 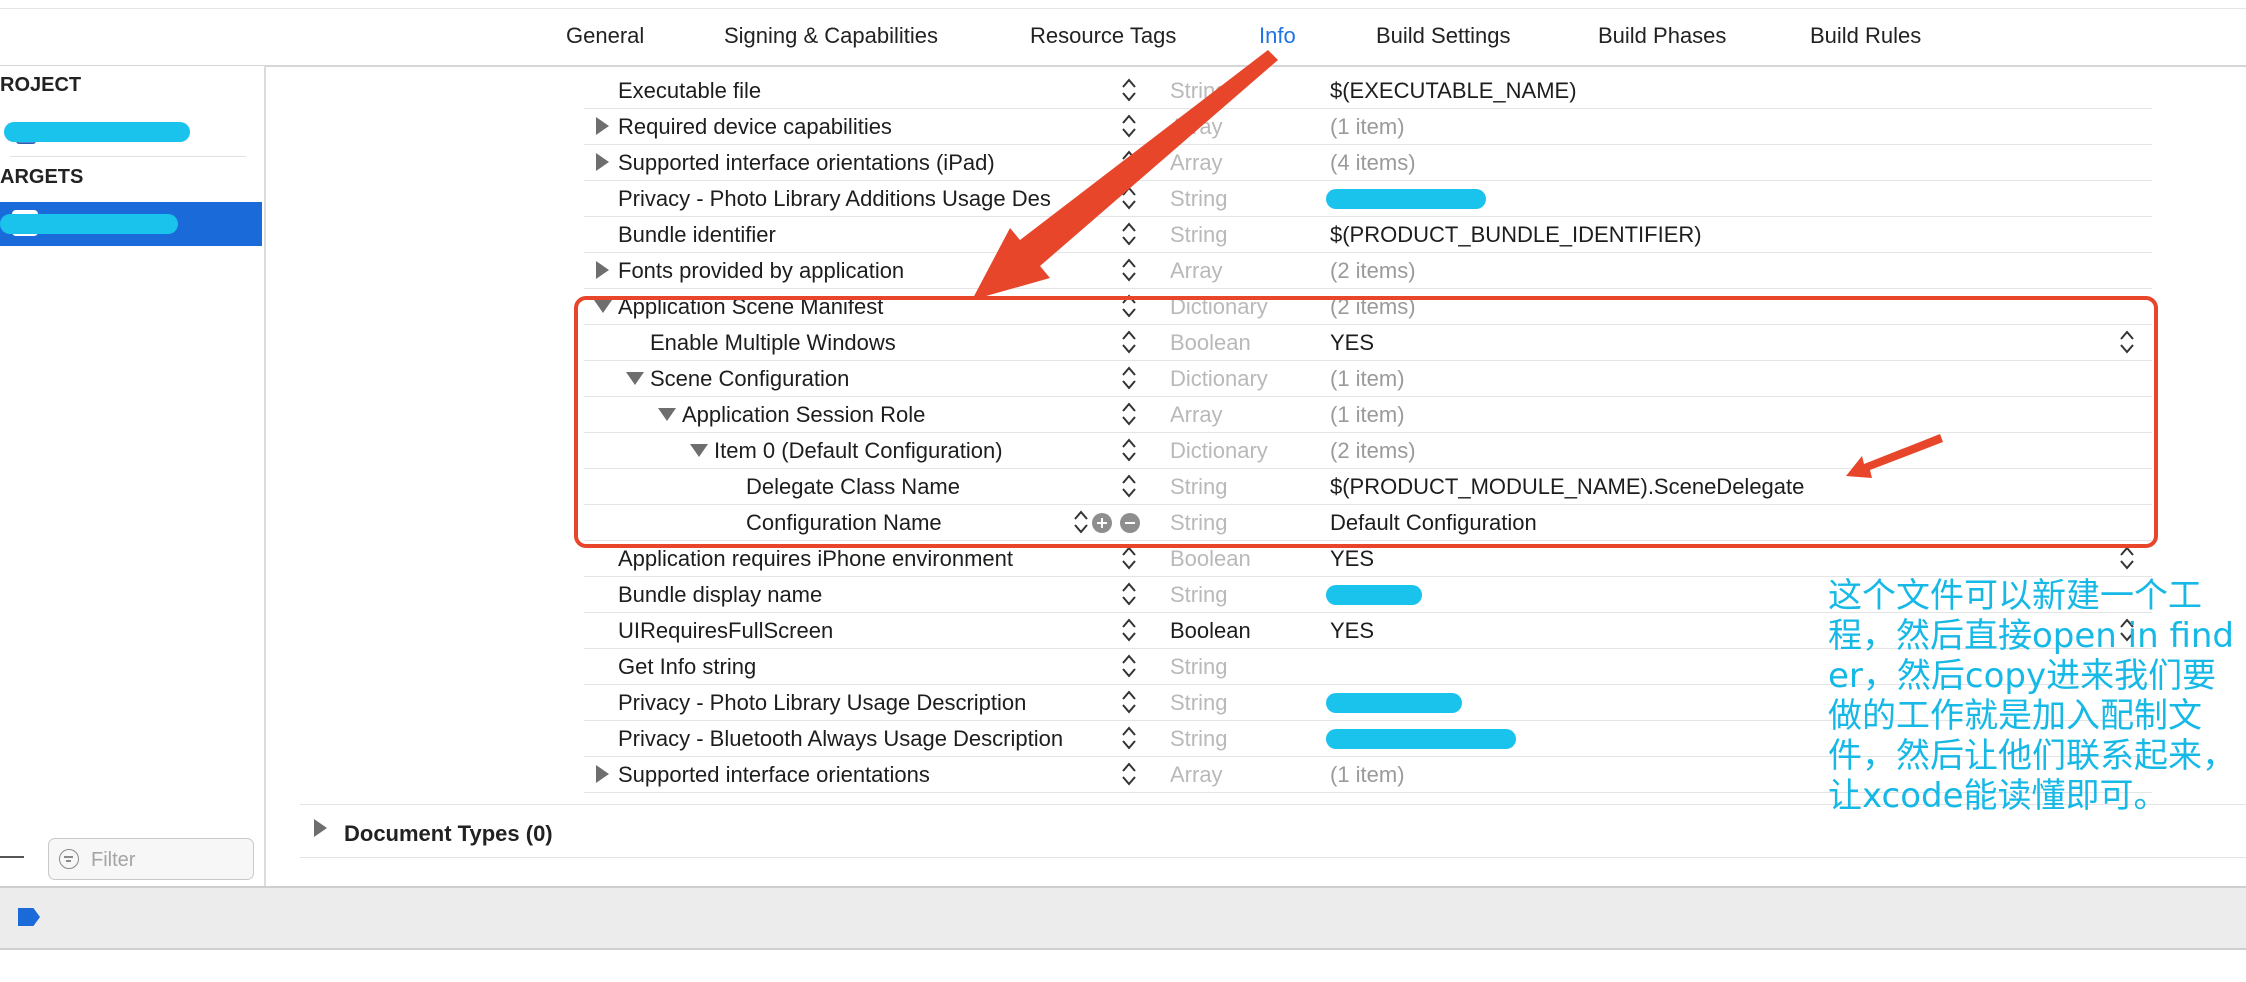 What do you see at coordinates (750, 307) in the screenshot?
I see `plist-key: Application Scene Manifest` at bounding box center [750, 307].